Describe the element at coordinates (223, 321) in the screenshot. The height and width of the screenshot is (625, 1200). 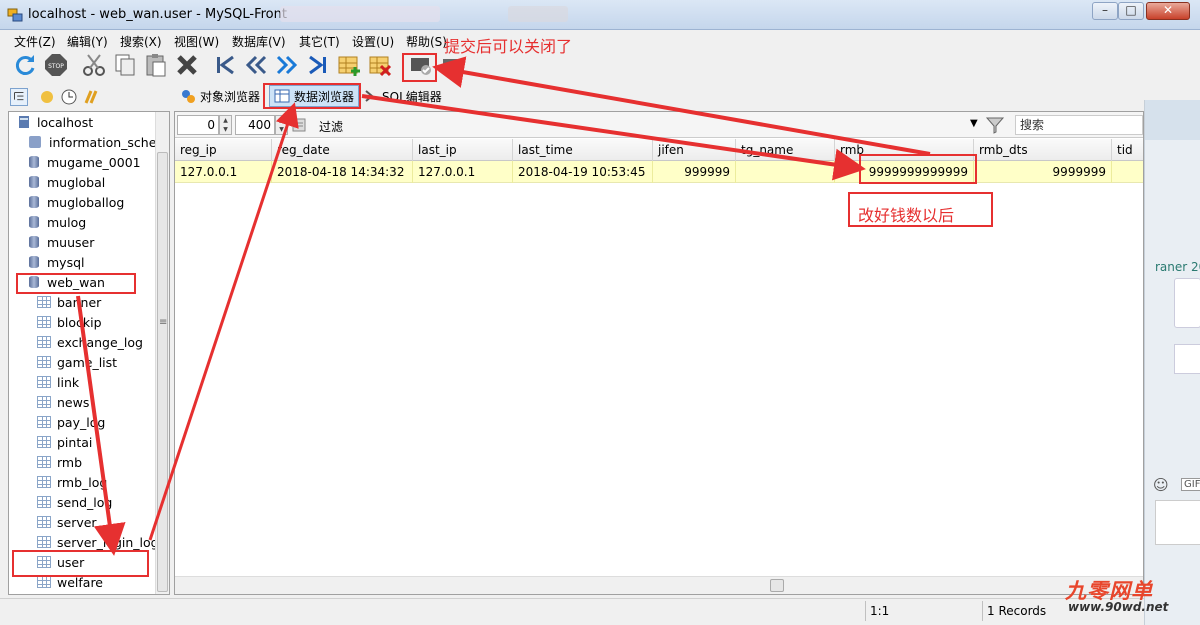
I see `arrow-user-to-data-browser` at that location.